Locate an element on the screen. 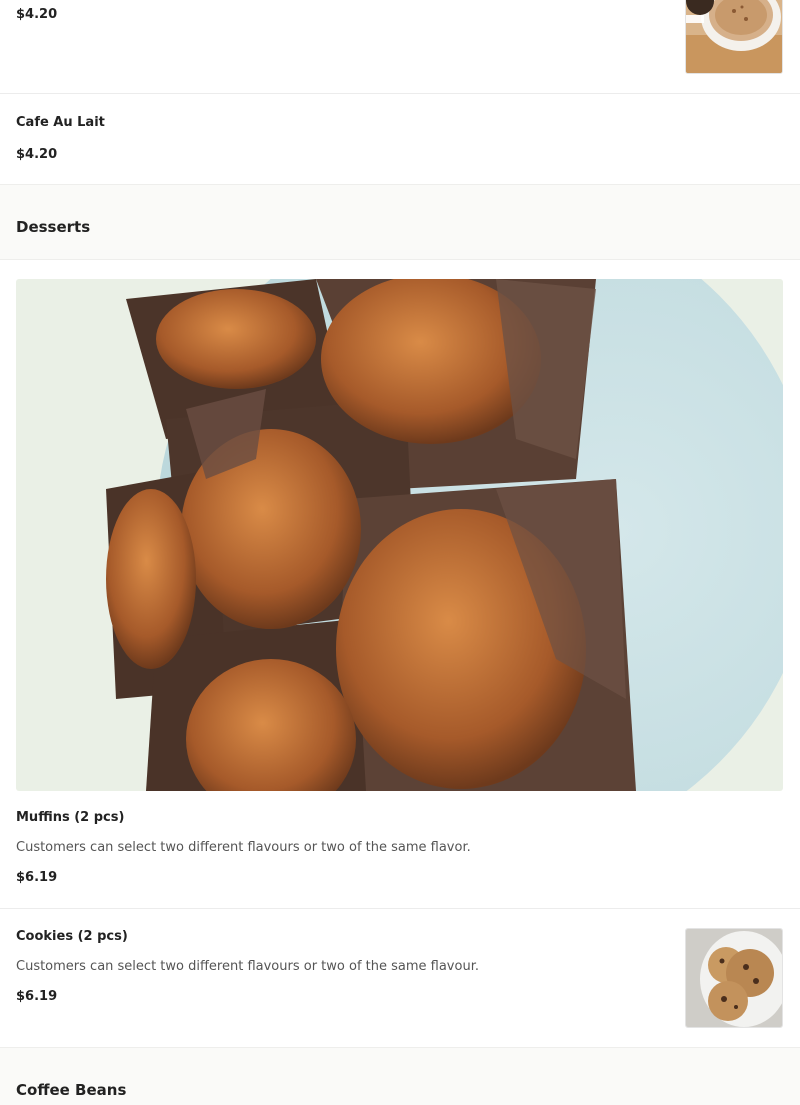 This screenshot has width=800, height=1105. item-name: Muffins (2 pcs) is located at coordinates (70, 817).